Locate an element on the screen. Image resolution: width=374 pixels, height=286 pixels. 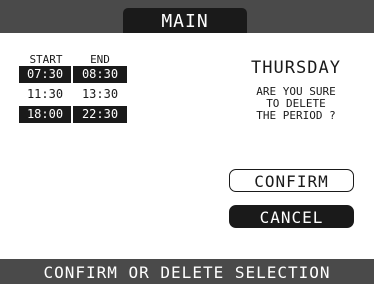
start-time: 07:30 is located at coordinates (45, 74).